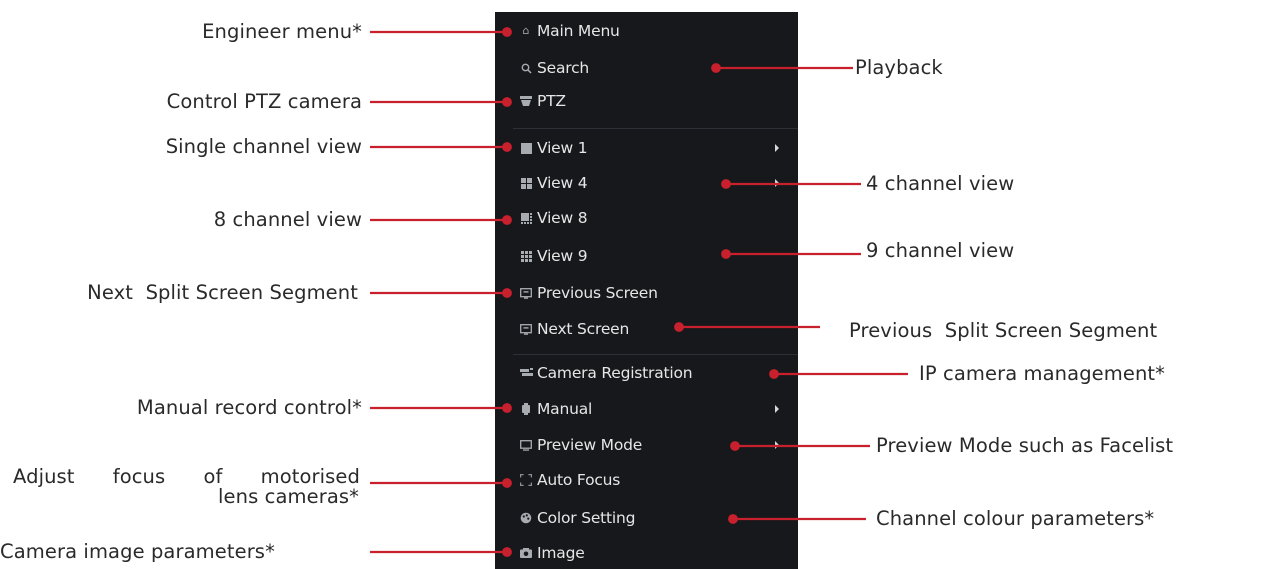 The width and height of the screenshot is (1269, 569). I want to click on annotation-previous-split: Previous Split Screen Segment, so click(1003, 330).